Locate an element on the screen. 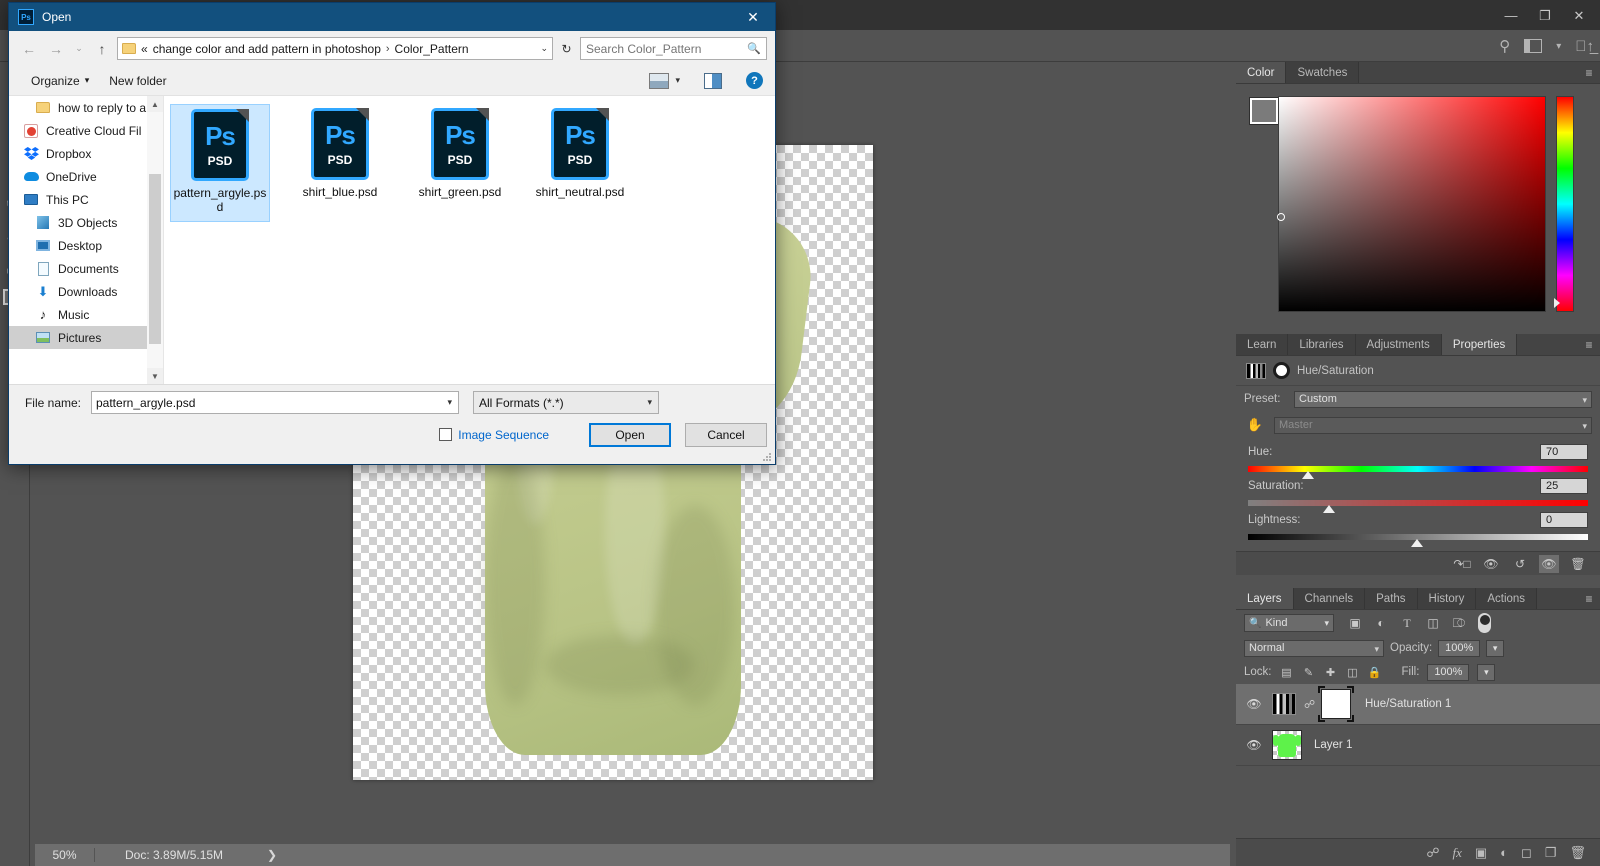 This screenshot has width=1600, height=866. lightness-value-field: 0 is located at coordinates (1564, 520).